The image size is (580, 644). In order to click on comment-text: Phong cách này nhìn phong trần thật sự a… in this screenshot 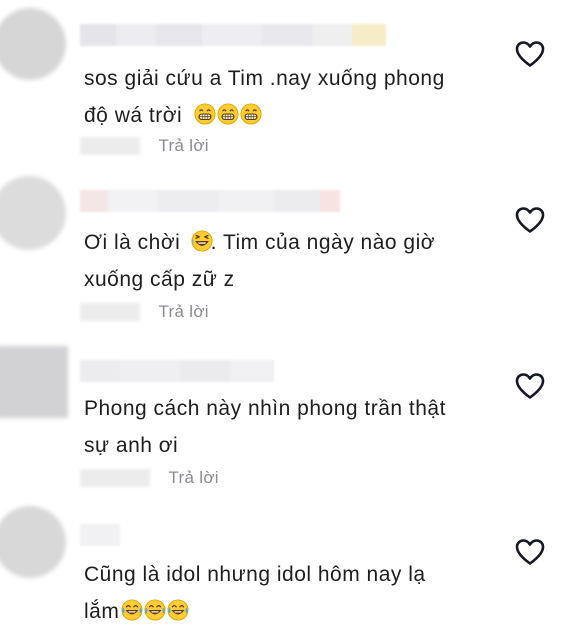, I will do `click(294, 427)`.